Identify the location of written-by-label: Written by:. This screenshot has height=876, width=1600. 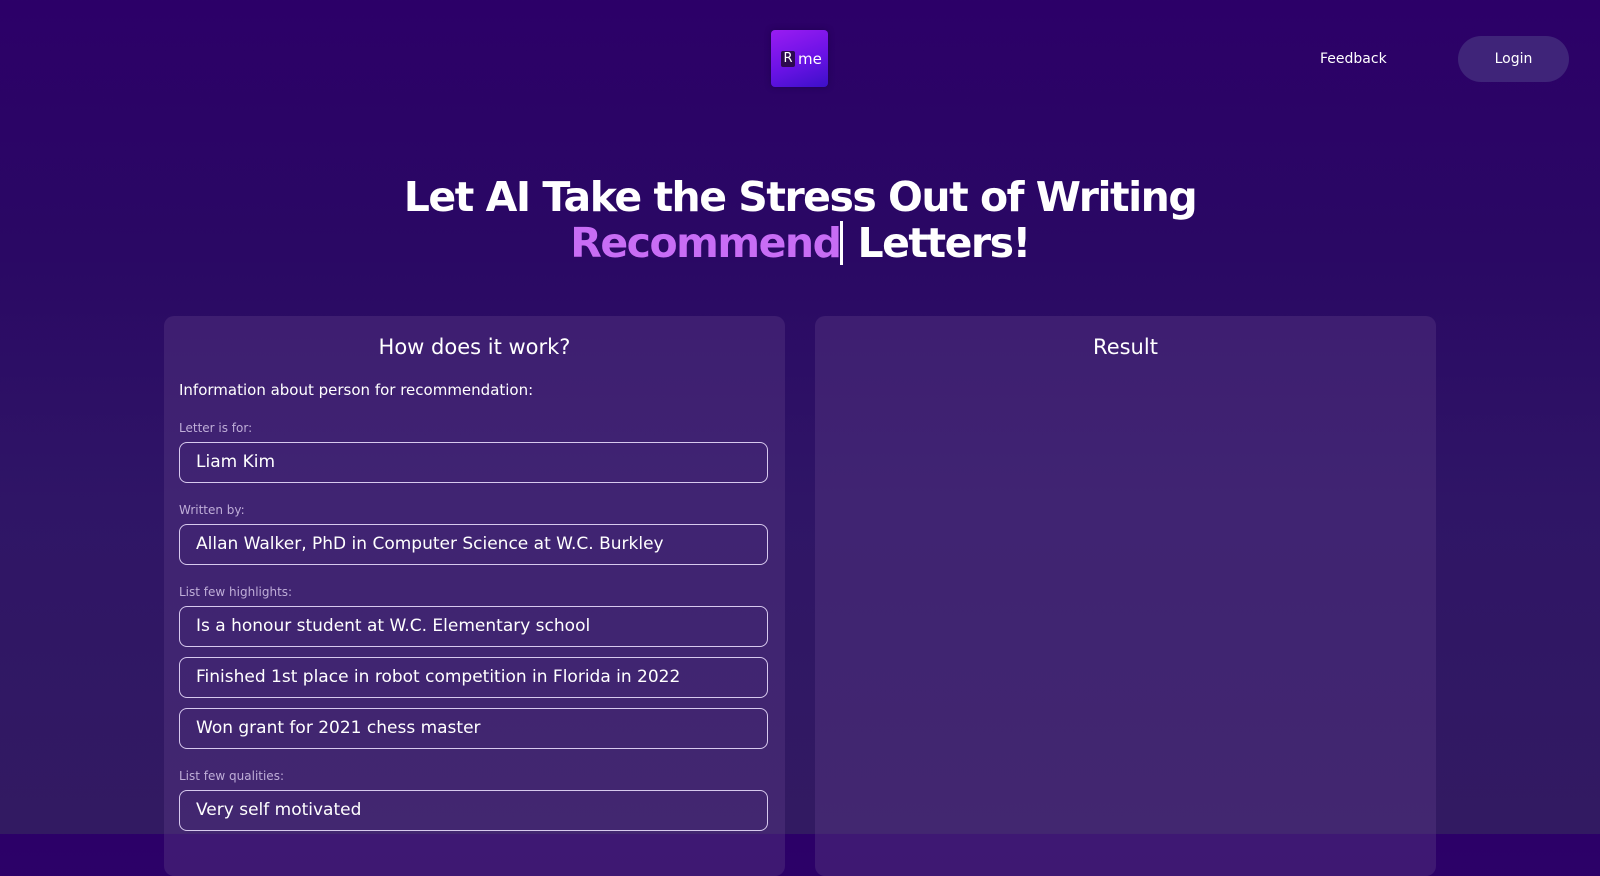
(212, 510).